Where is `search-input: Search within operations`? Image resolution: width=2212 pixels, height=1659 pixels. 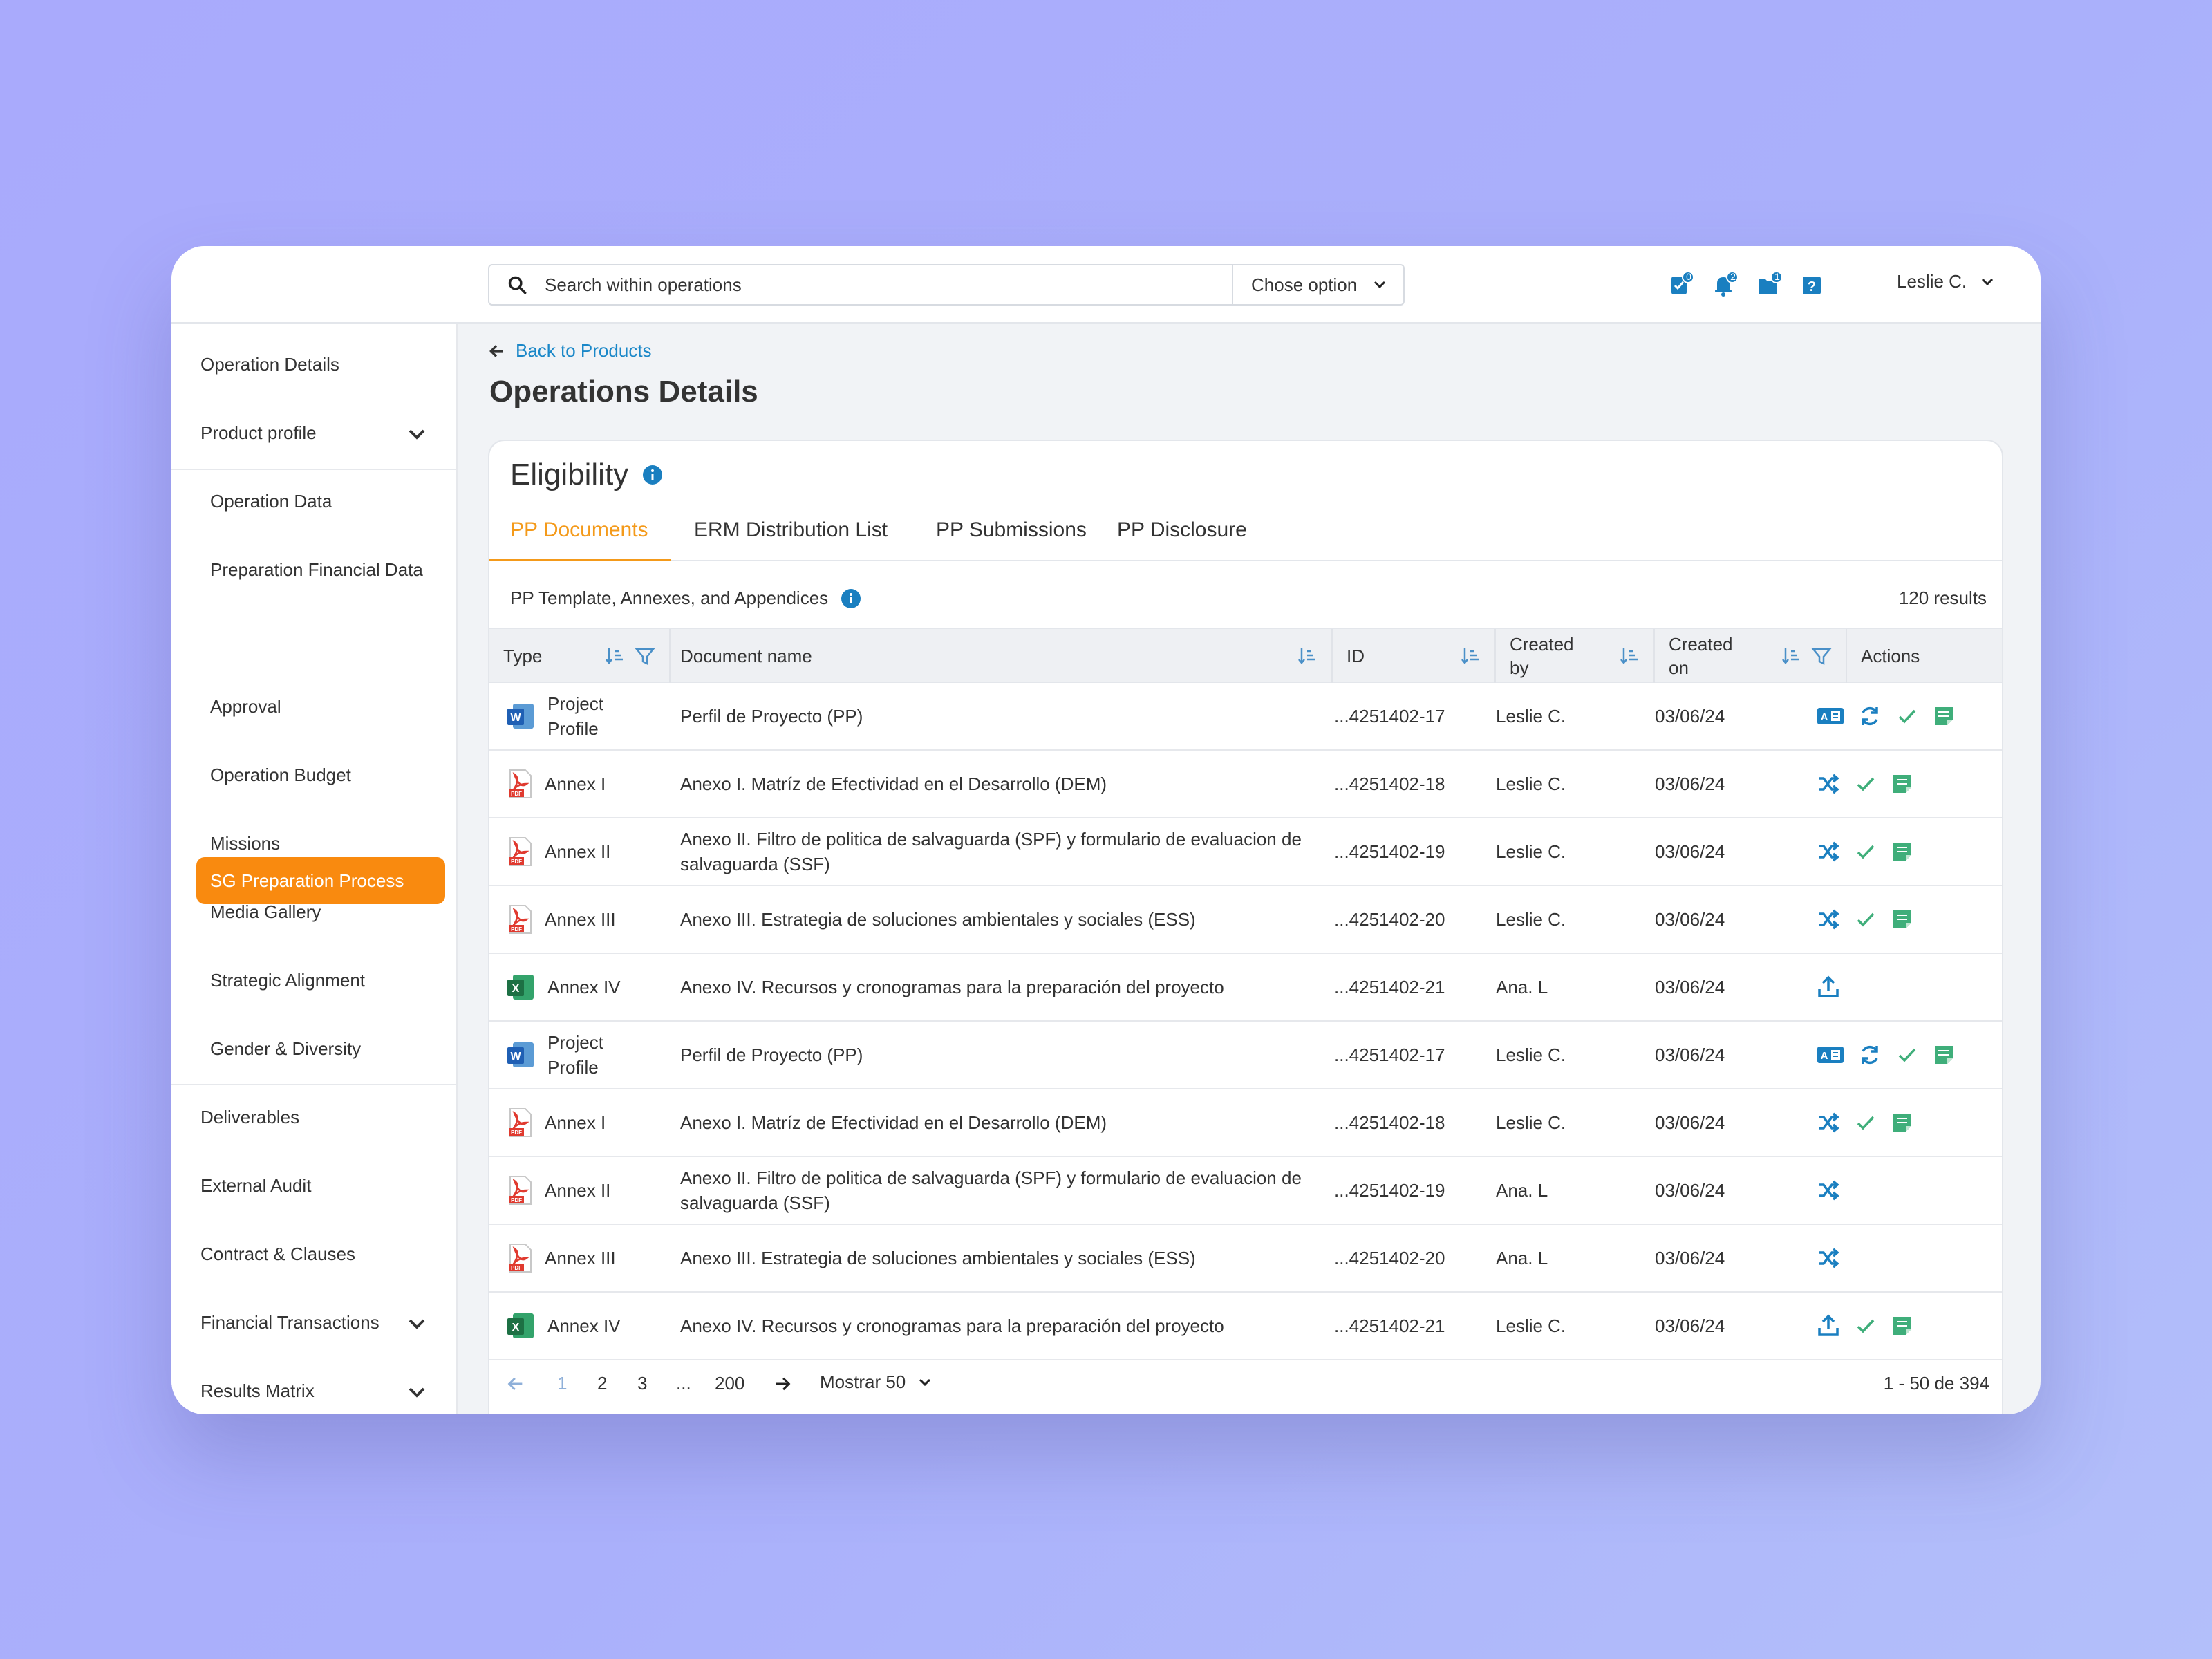 search-input: Search within operations is located at coordinates (889, 285).